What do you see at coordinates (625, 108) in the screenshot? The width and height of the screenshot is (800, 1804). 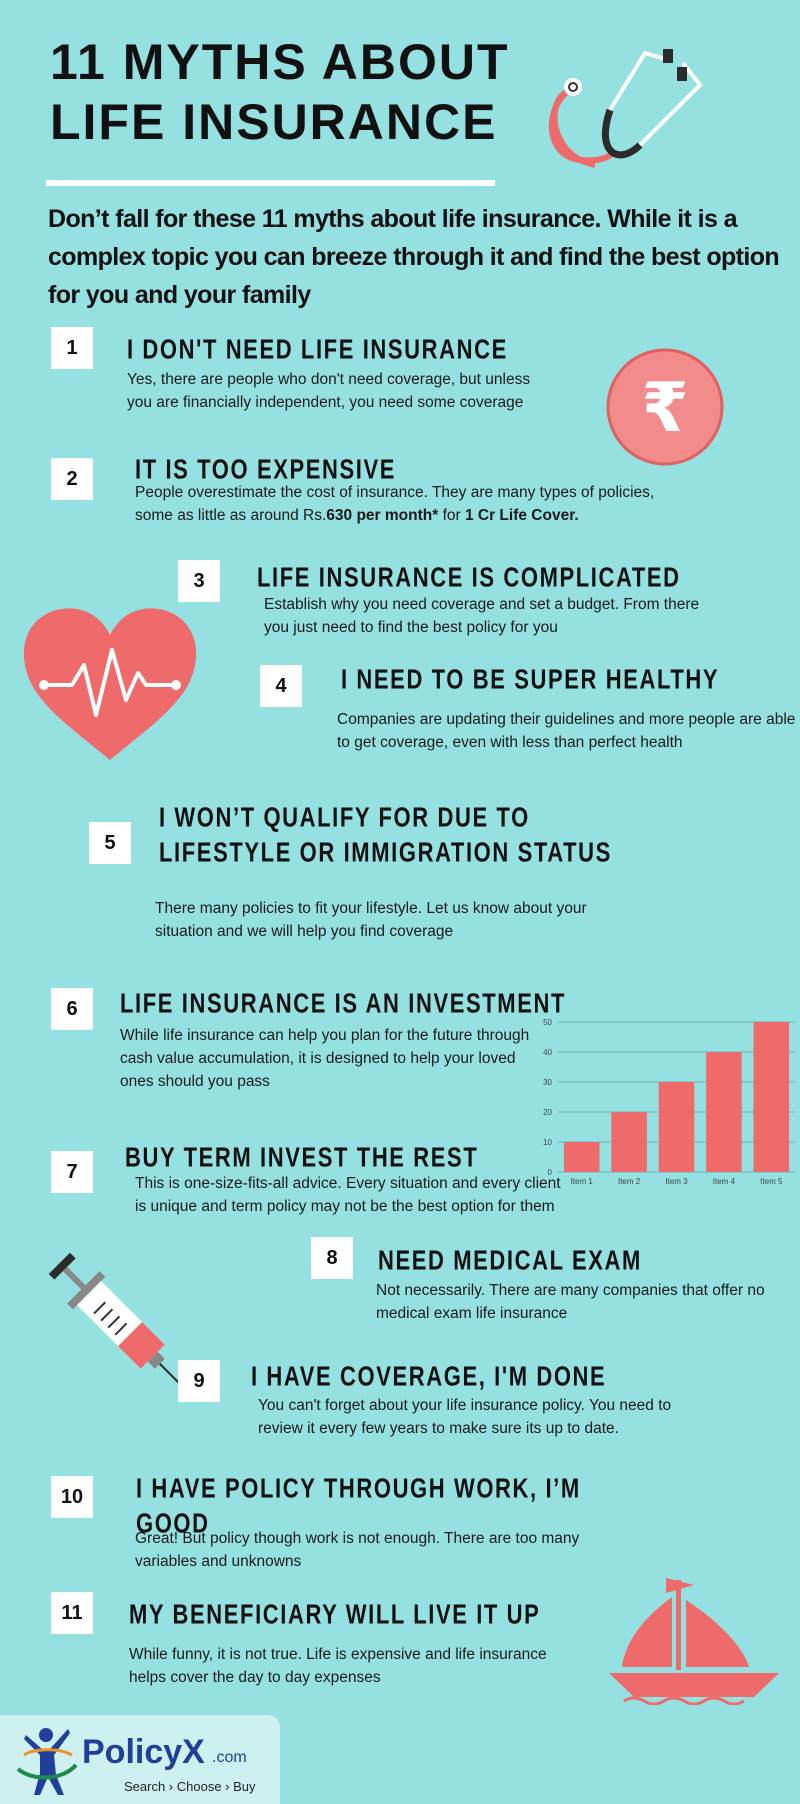 I see `stethoscope-icon` at bounding box center [625, 108].